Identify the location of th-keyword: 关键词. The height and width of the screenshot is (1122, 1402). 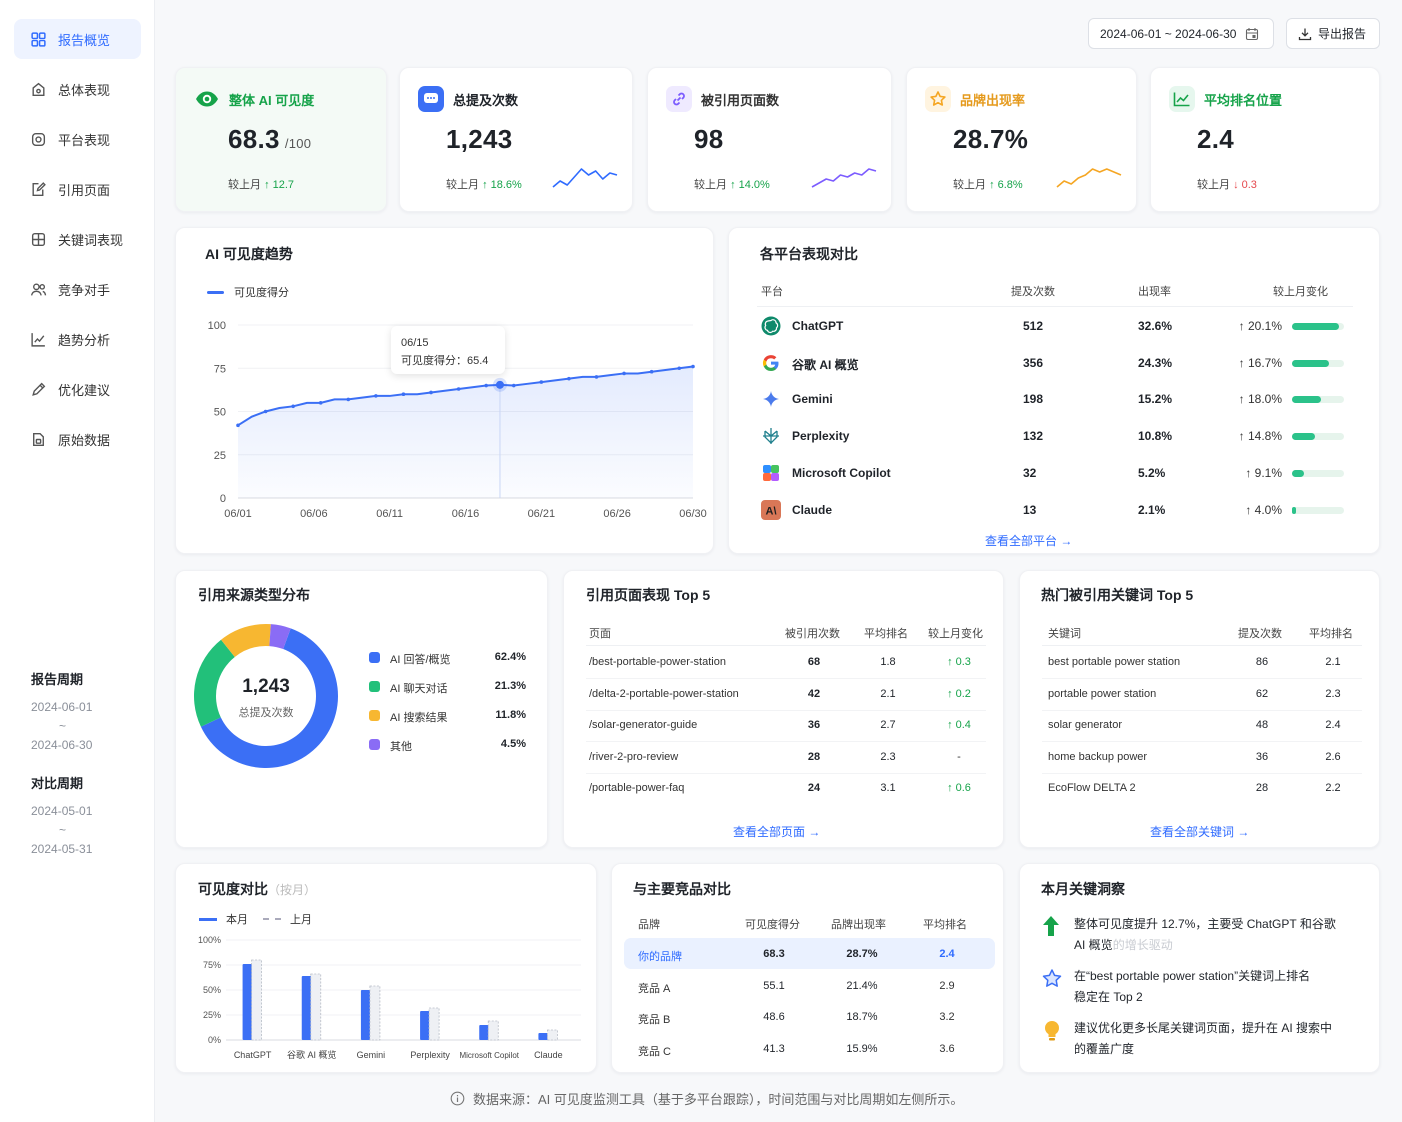
(1064, 634).